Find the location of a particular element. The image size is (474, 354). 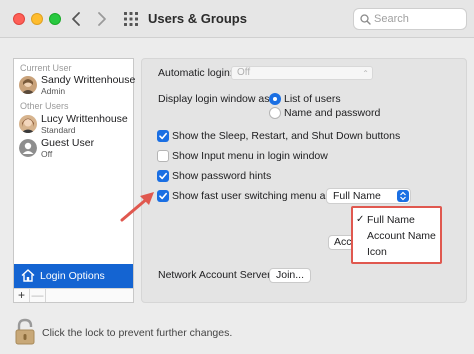

other-users-heading: Other Users is located at coordinates (44, 106).